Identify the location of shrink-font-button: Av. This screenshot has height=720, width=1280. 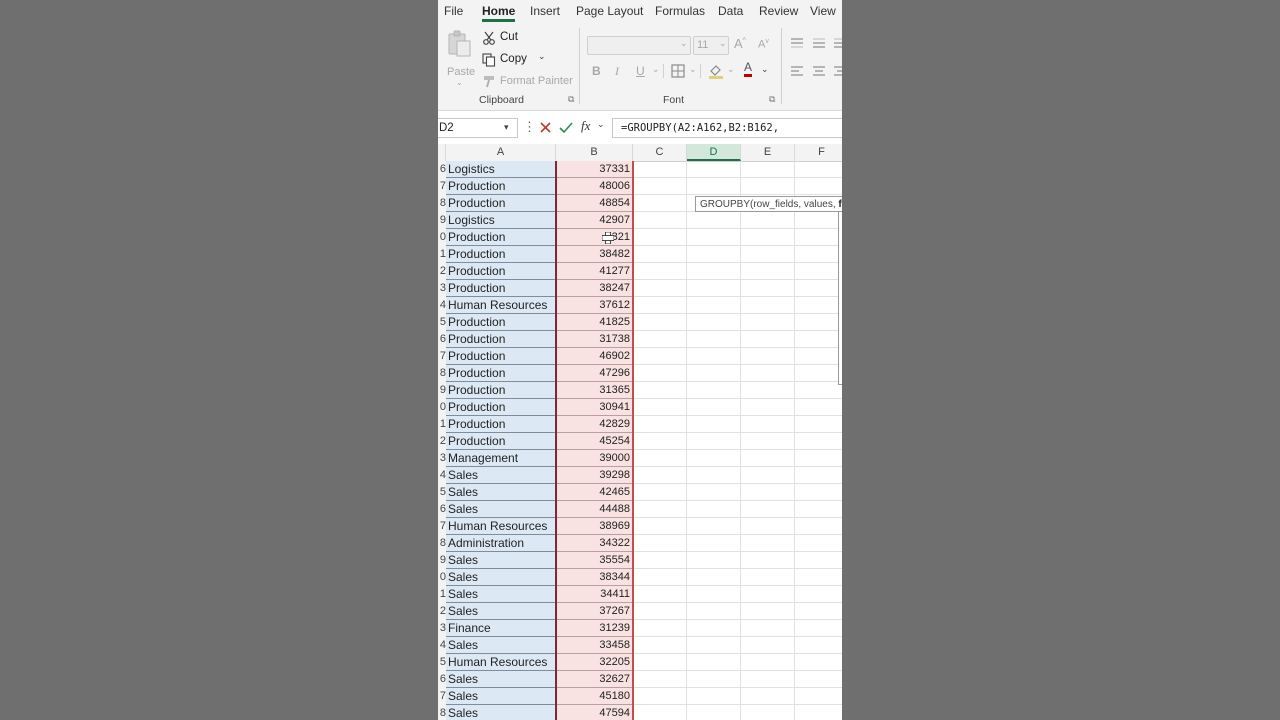
(763, 44).